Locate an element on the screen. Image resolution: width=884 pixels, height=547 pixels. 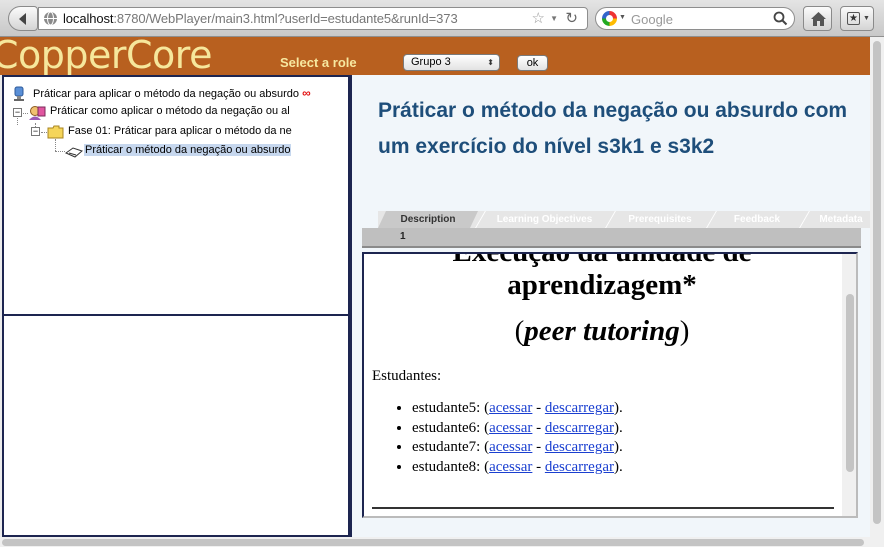
globe-icon is located at coordinates (50, 18).